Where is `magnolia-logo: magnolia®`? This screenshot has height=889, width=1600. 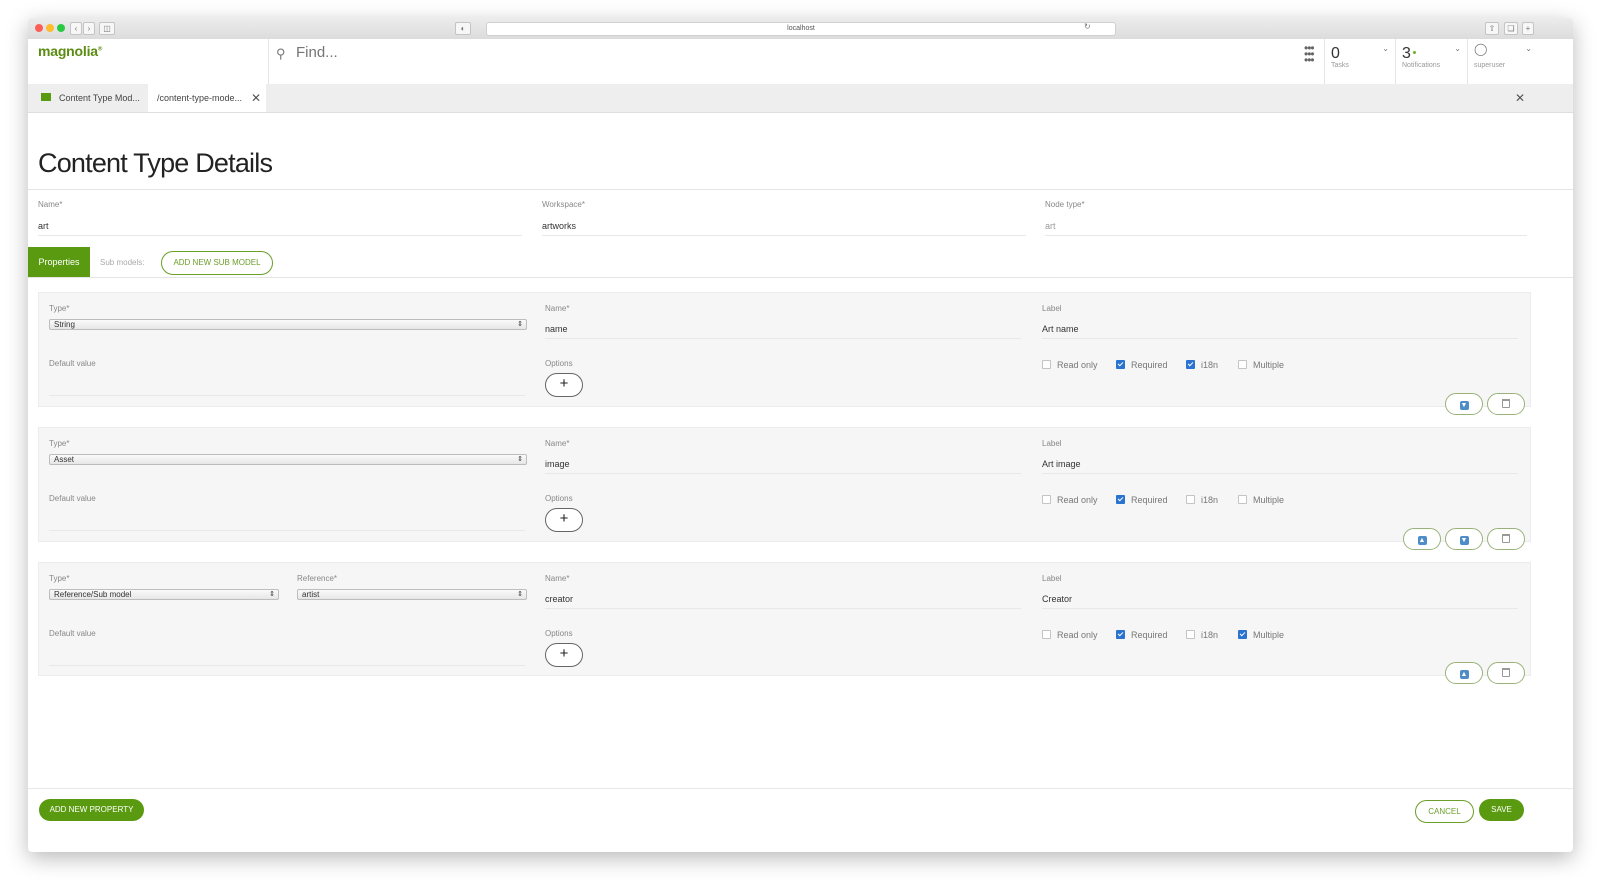 magnolia-logo: magnolia® is located at coordinates (70, 51).